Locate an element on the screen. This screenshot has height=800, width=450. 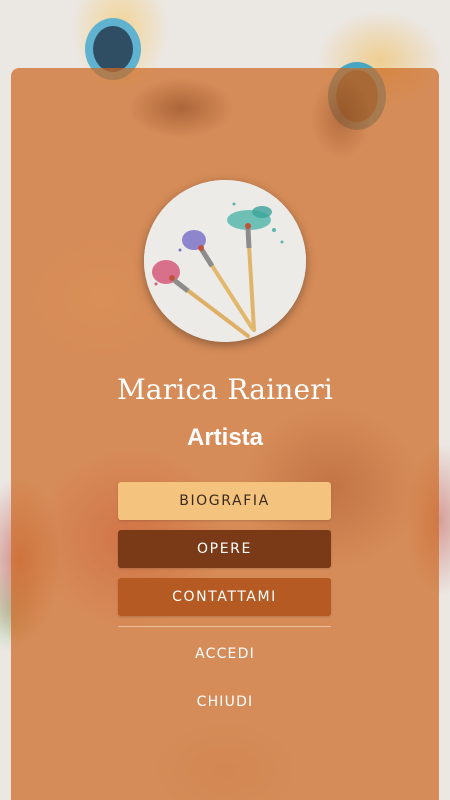
opere-button: OPERE is located at coordinates (224, 549).